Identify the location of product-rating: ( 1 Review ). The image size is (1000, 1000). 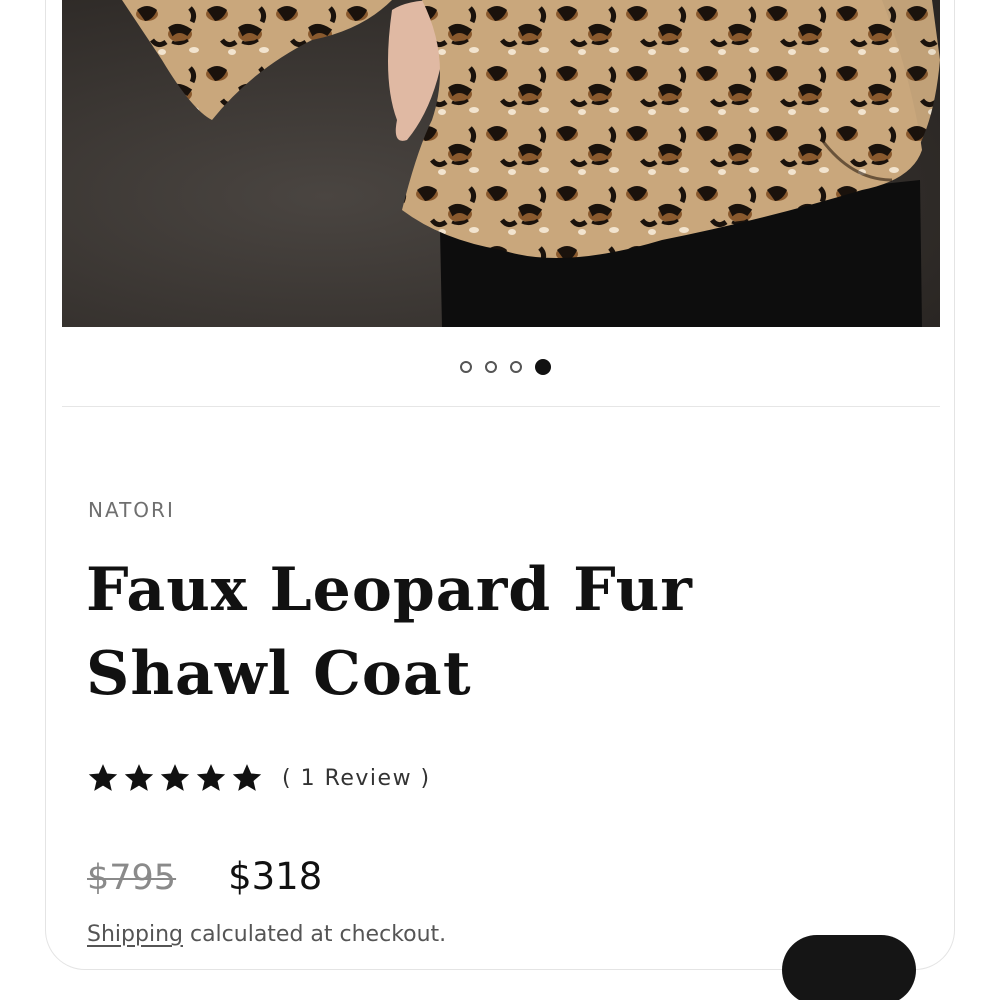
(258, 778).